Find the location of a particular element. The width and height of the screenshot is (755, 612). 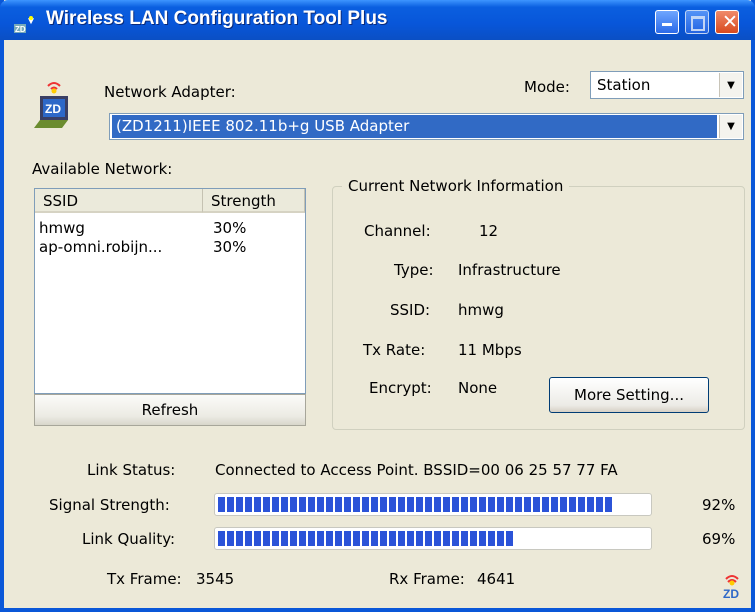

rx-frame-label: Rx Frame: is located at coordinates (427, 579).